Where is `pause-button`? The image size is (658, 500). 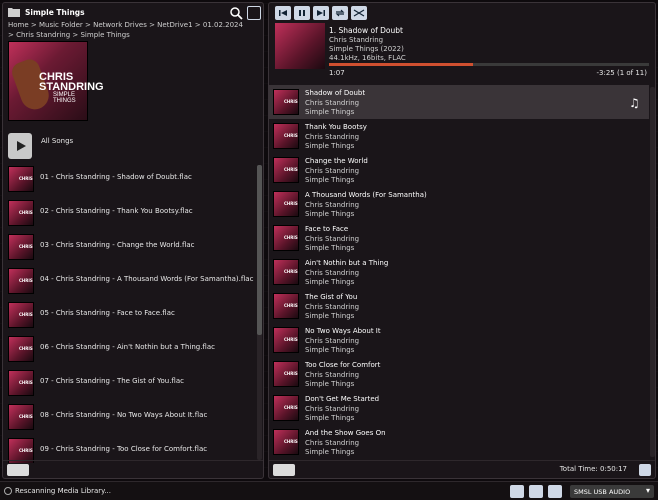
pause-button is located at coordinates (302, 13).